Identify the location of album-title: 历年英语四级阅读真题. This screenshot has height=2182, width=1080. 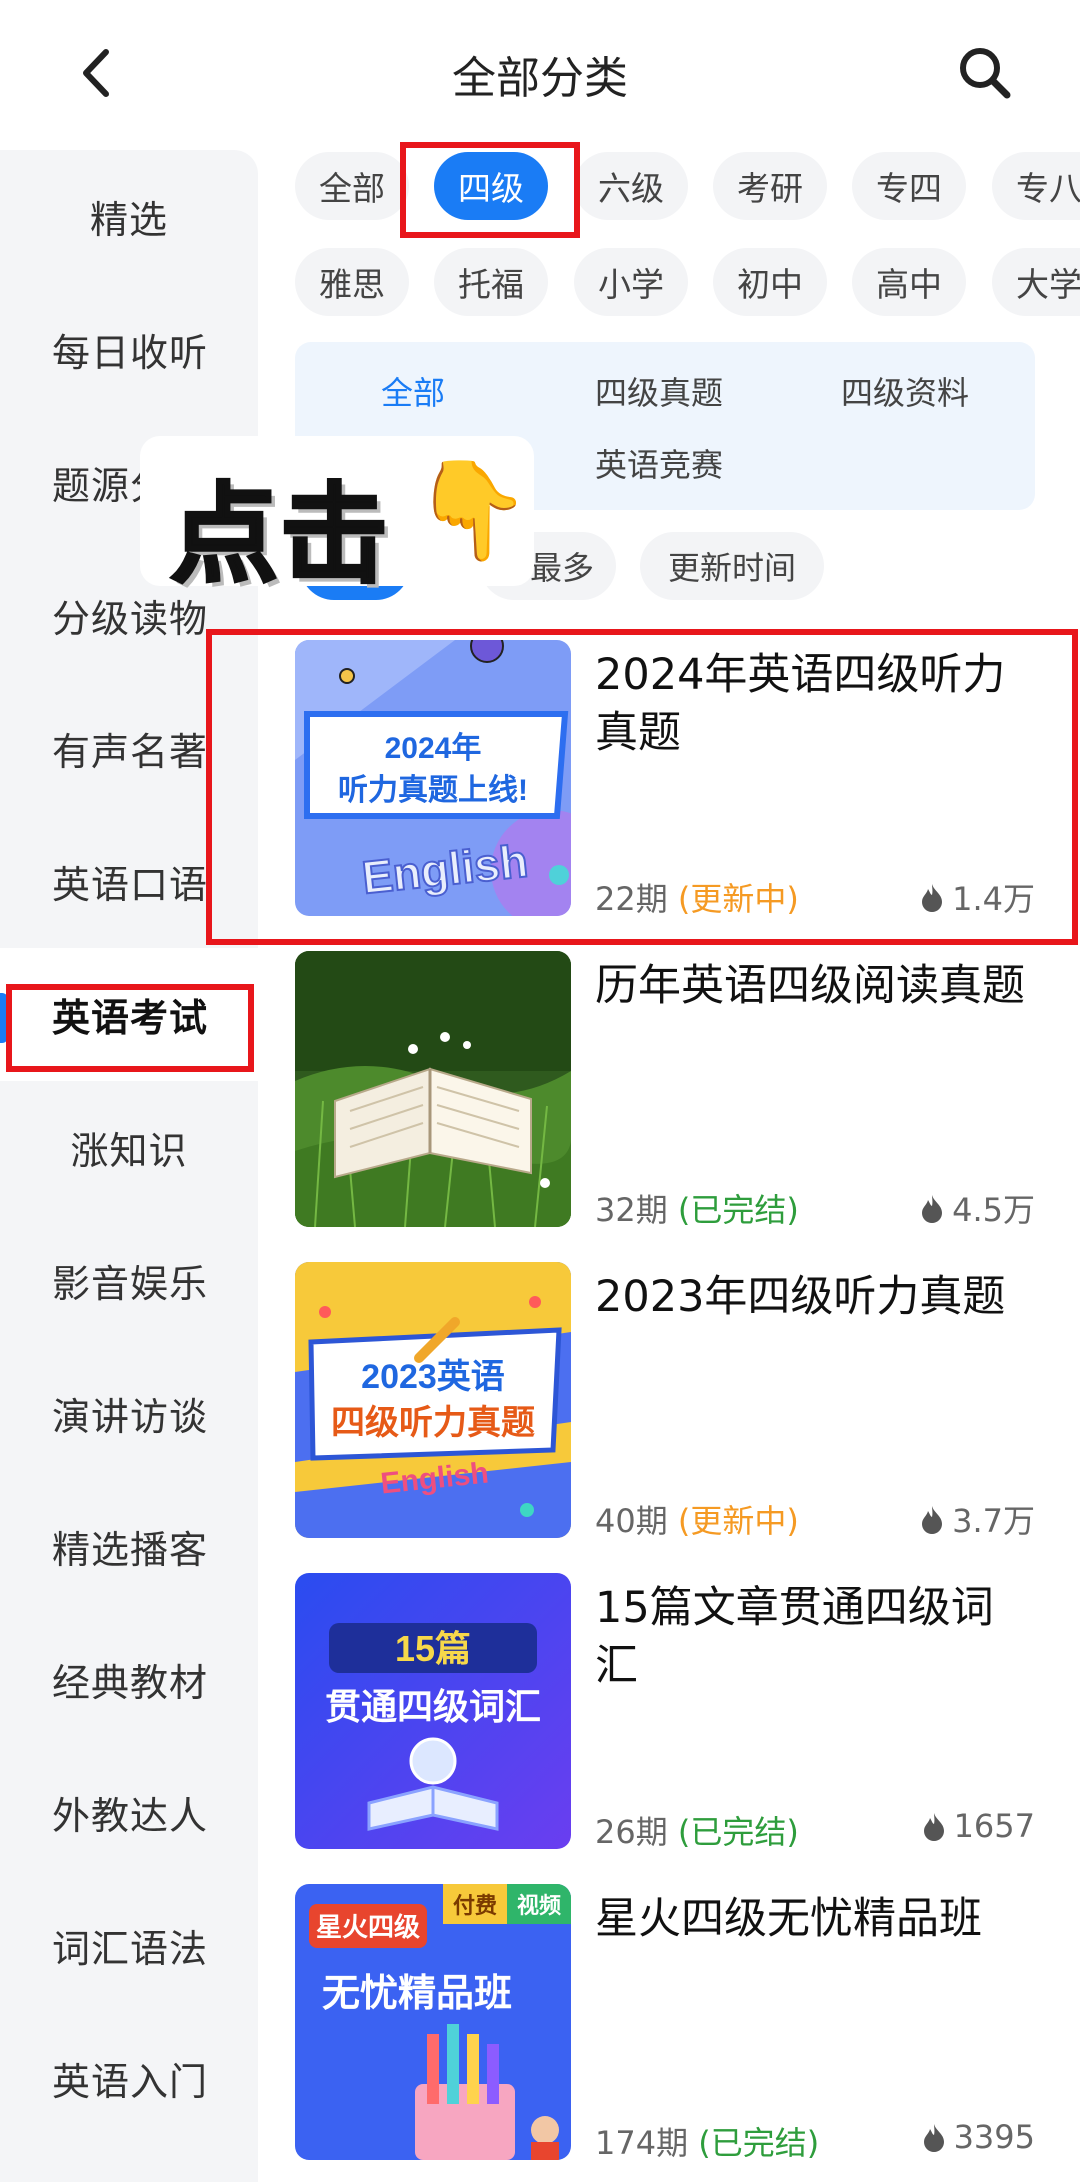
(810, 986).